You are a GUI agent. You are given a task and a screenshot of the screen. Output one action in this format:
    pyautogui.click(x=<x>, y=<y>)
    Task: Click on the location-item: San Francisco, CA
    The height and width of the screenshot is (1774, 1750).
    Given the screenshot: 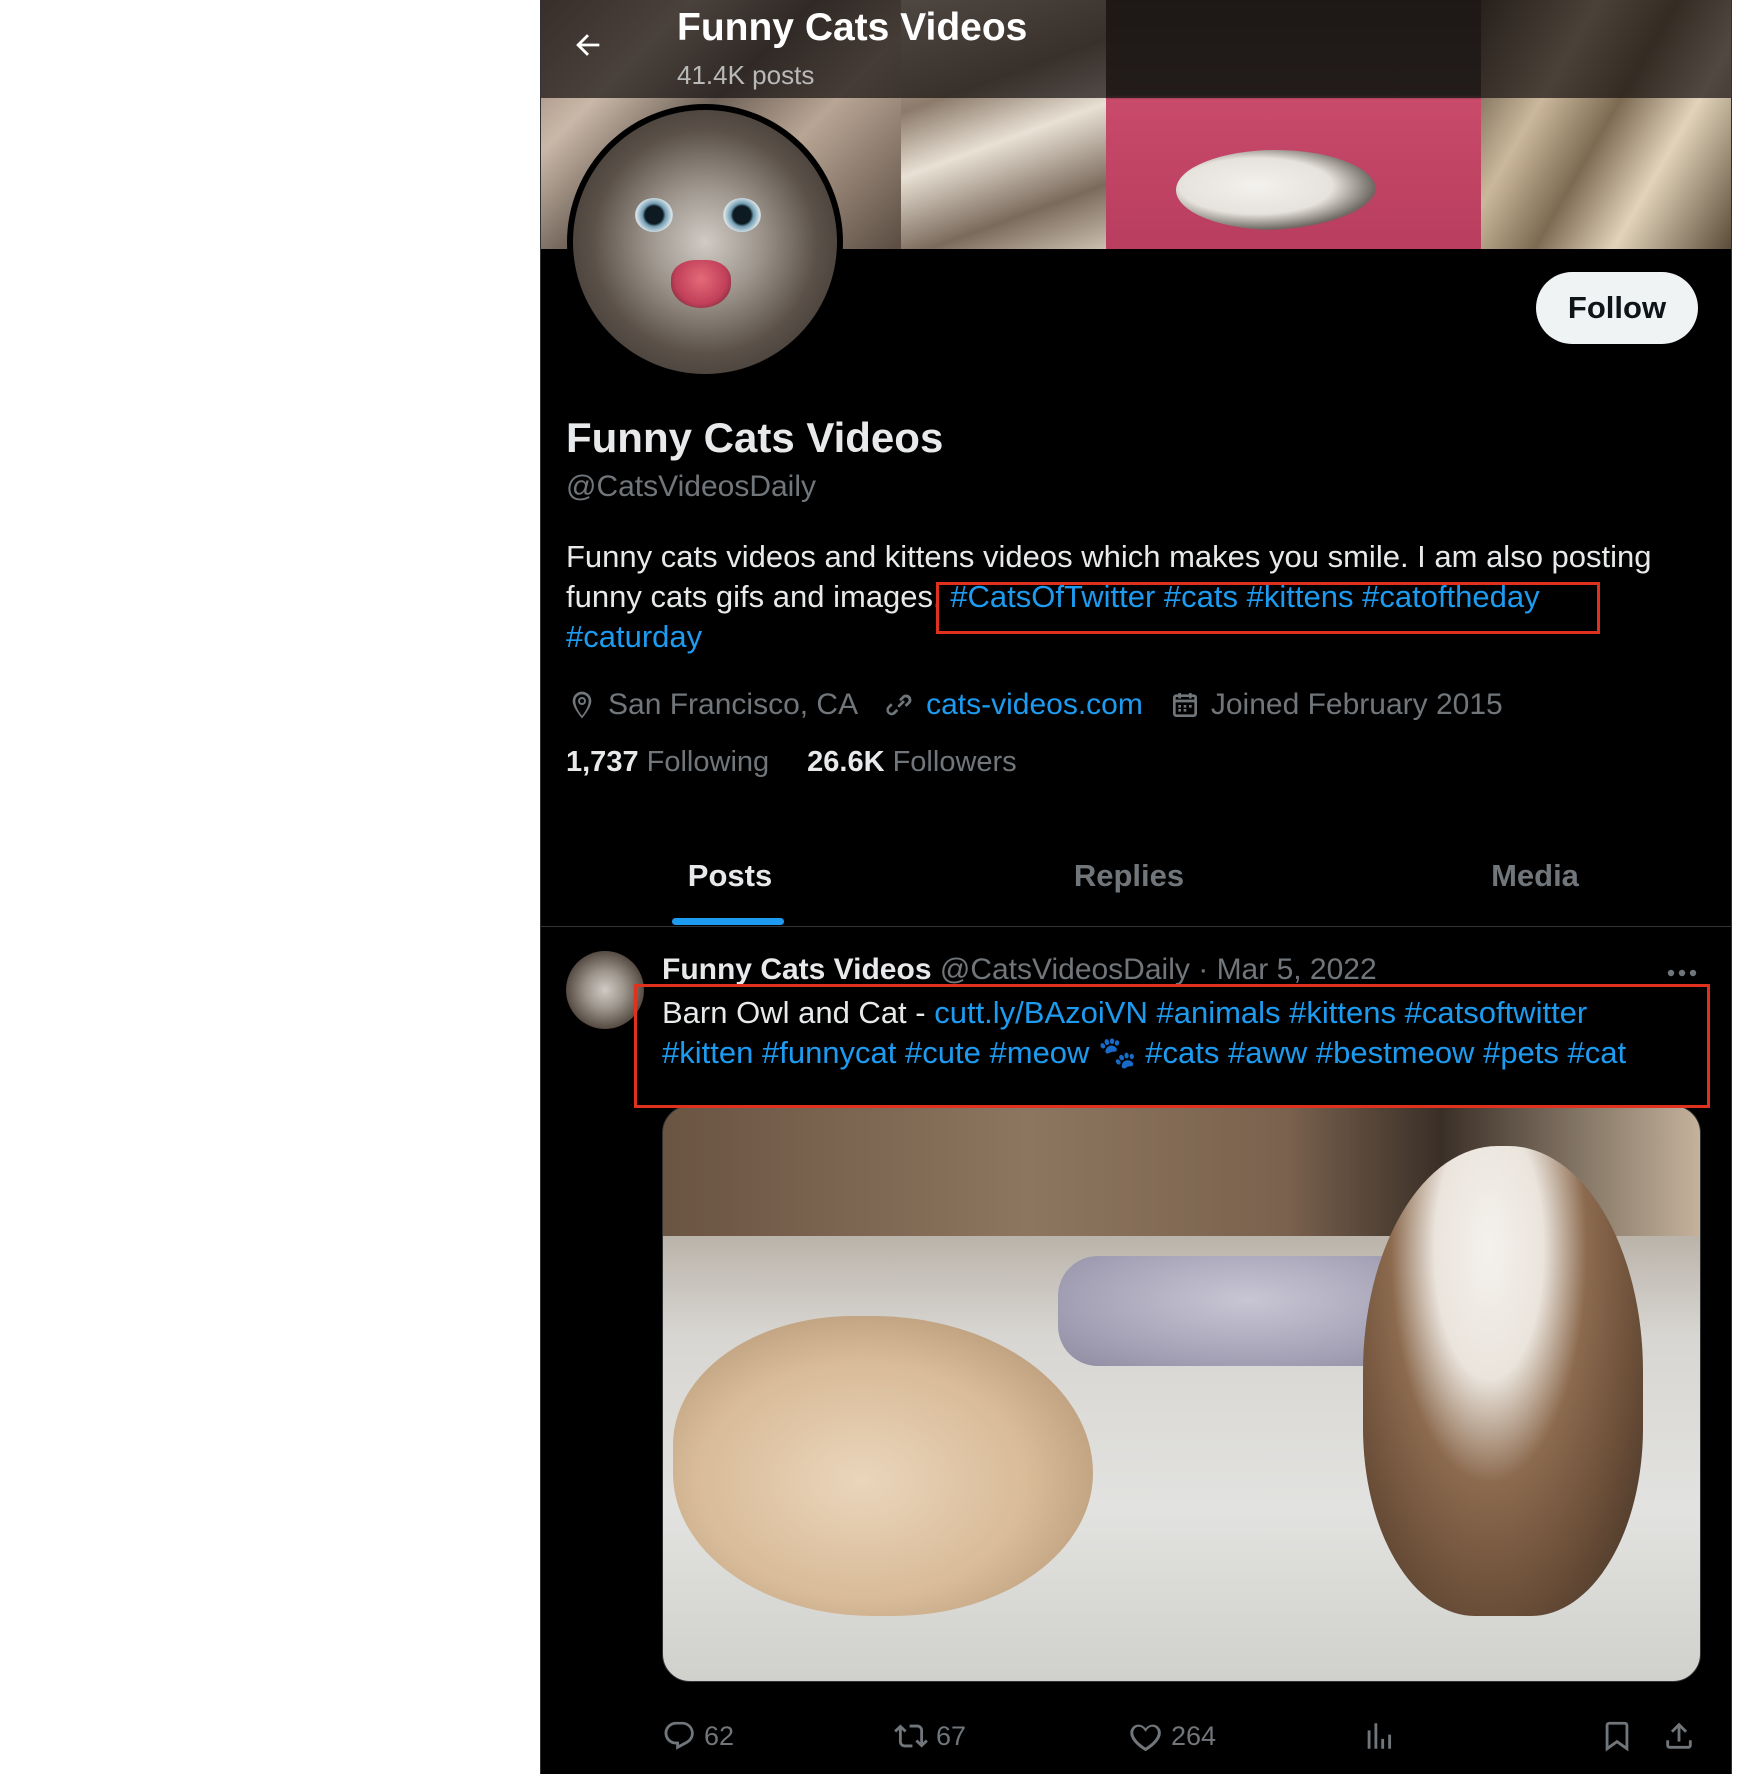 What is the action you would take?
    pyautogui.click(x=712, y=705)
    